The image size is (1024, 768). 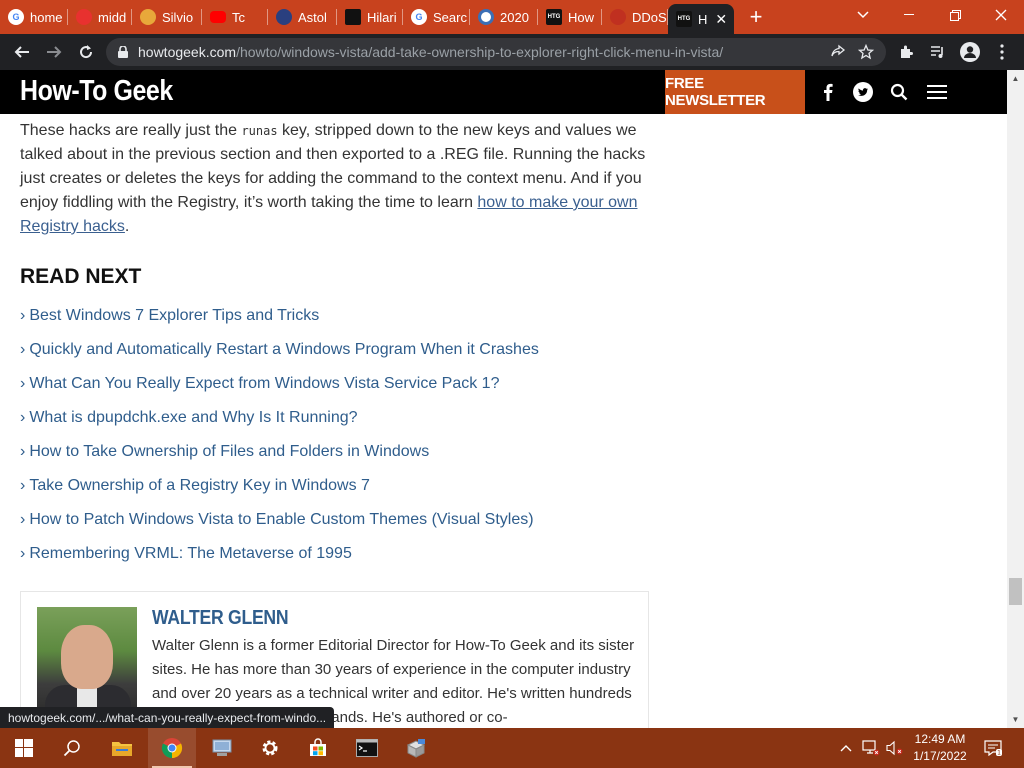 What do you see at coordinates (554, 17) in the screenshot?
I see `htg-icon: HTG` at bounding box center [554, 17].